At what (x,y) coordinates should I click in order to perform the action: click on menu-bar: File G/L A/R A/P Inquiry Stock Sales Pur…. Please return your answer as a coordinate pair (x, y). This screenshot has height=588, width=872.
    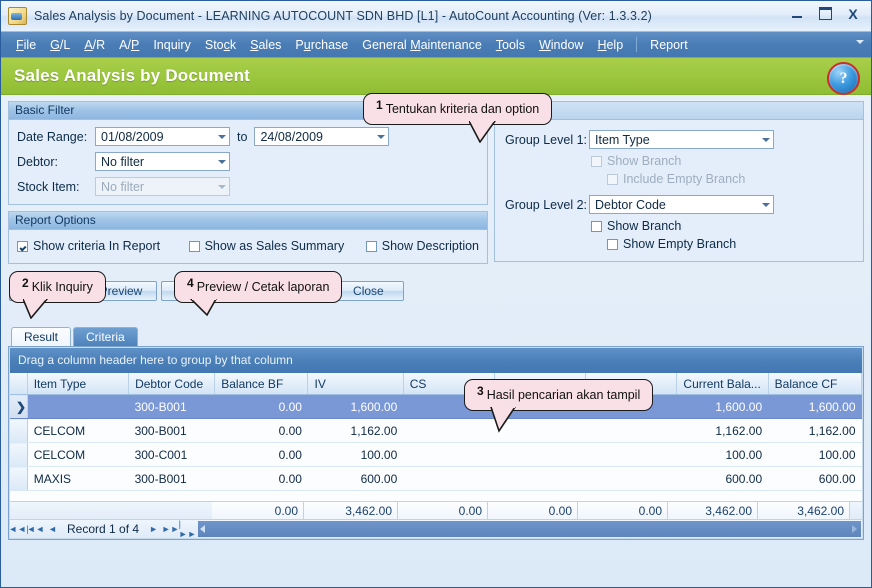
    Looking at the image, I should click on (436, 45).